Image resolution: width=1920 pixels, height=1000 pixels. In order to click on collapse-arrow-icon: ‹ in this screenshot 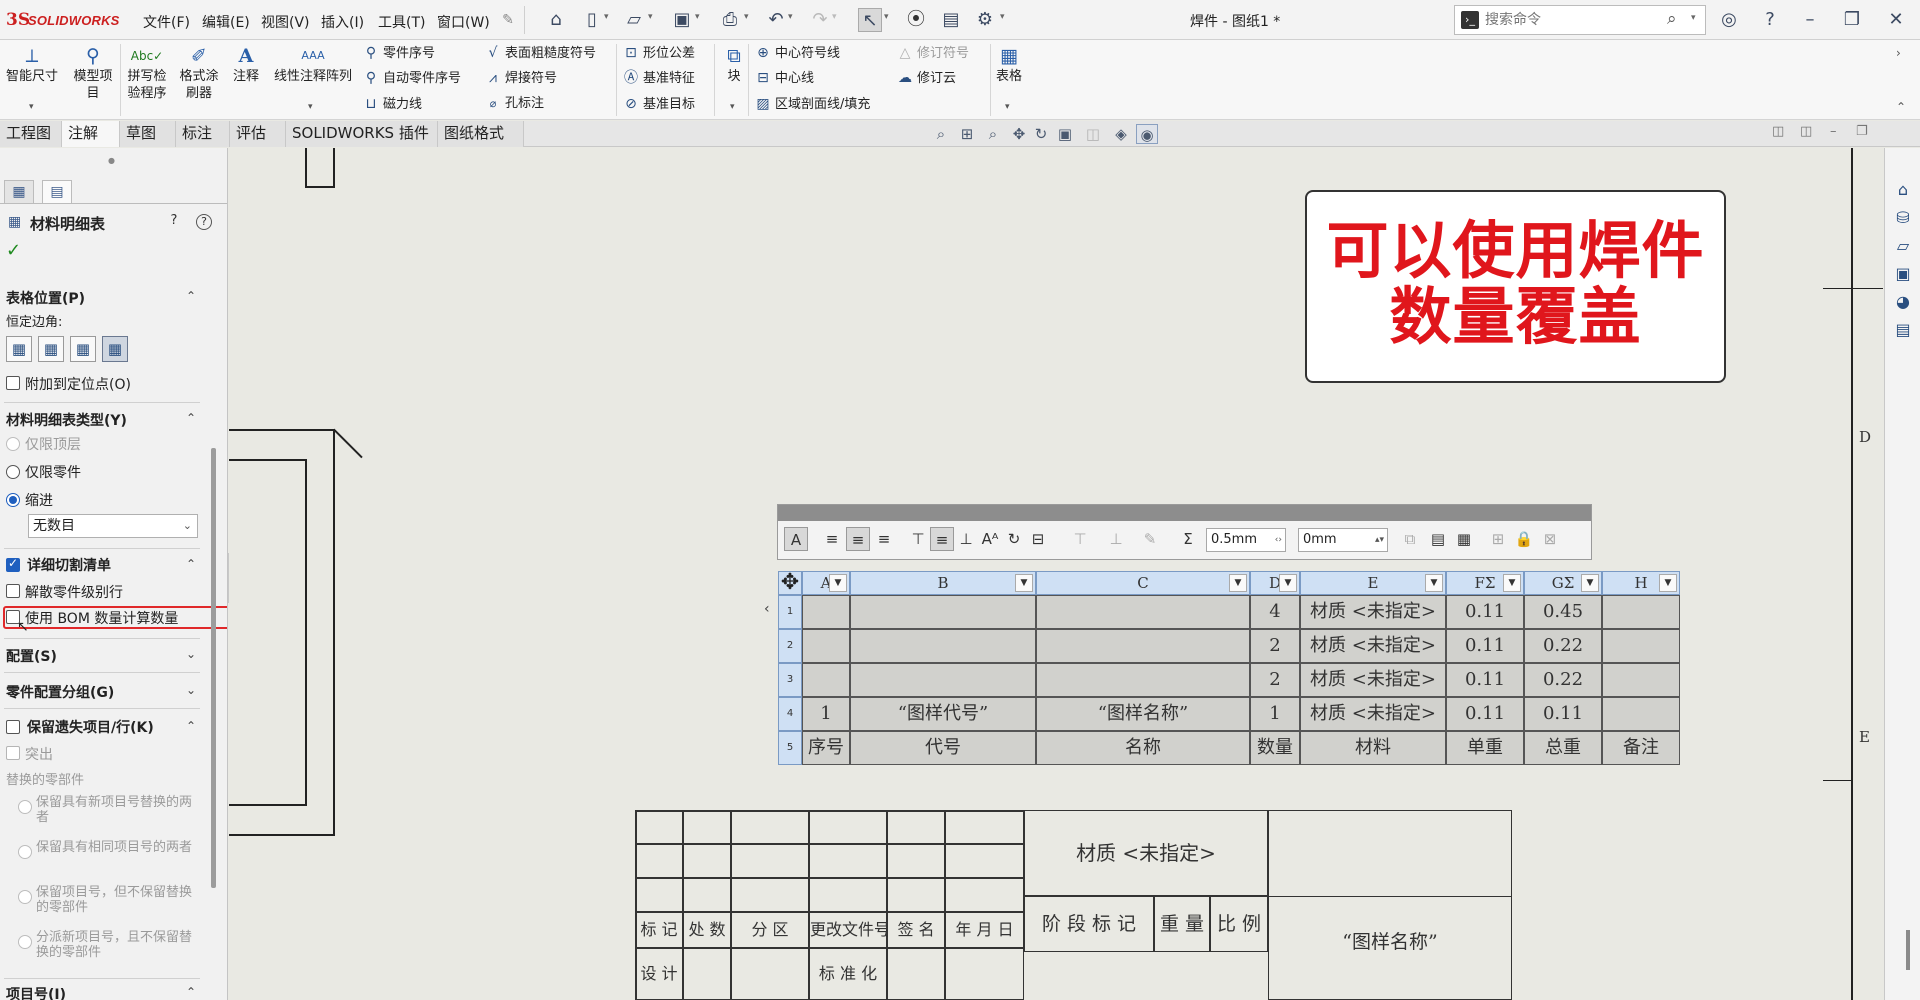, I will do `click(767, 609)`.